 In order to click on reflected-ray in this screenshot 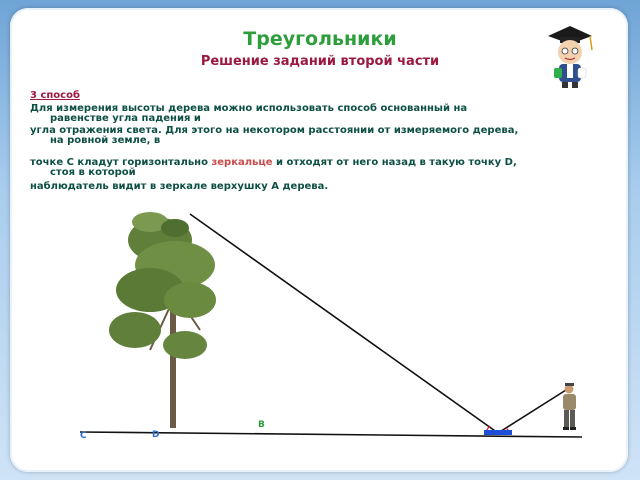, I will do `click(532, 411)`.